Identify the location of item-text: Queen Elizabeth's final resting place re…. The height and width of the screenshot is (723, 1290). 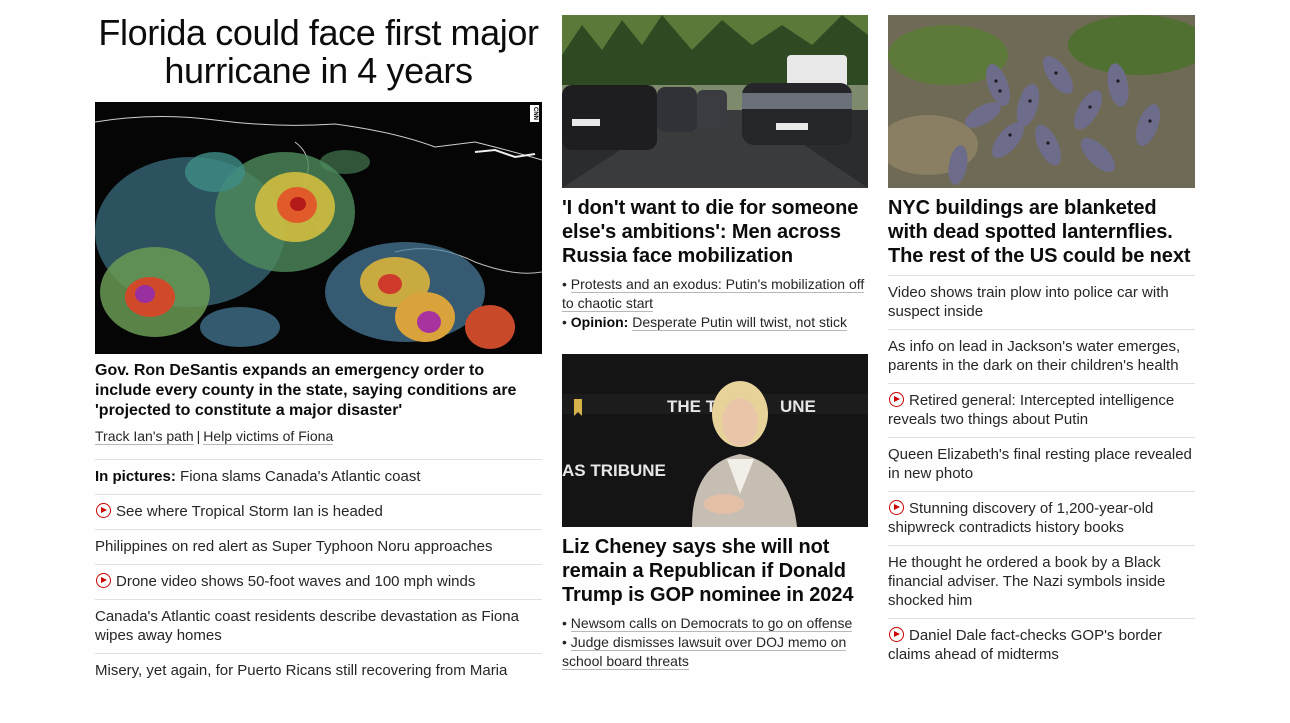
(1040, 464).